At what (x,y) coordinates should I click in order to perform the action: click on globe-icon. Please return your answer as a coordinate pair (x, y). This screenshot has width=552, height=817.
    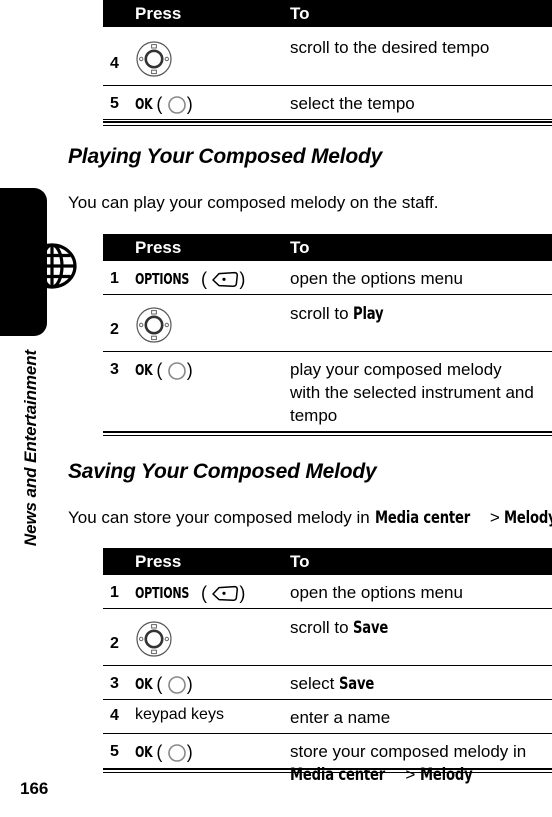
    Looking at the image, I should click on (52, 266).